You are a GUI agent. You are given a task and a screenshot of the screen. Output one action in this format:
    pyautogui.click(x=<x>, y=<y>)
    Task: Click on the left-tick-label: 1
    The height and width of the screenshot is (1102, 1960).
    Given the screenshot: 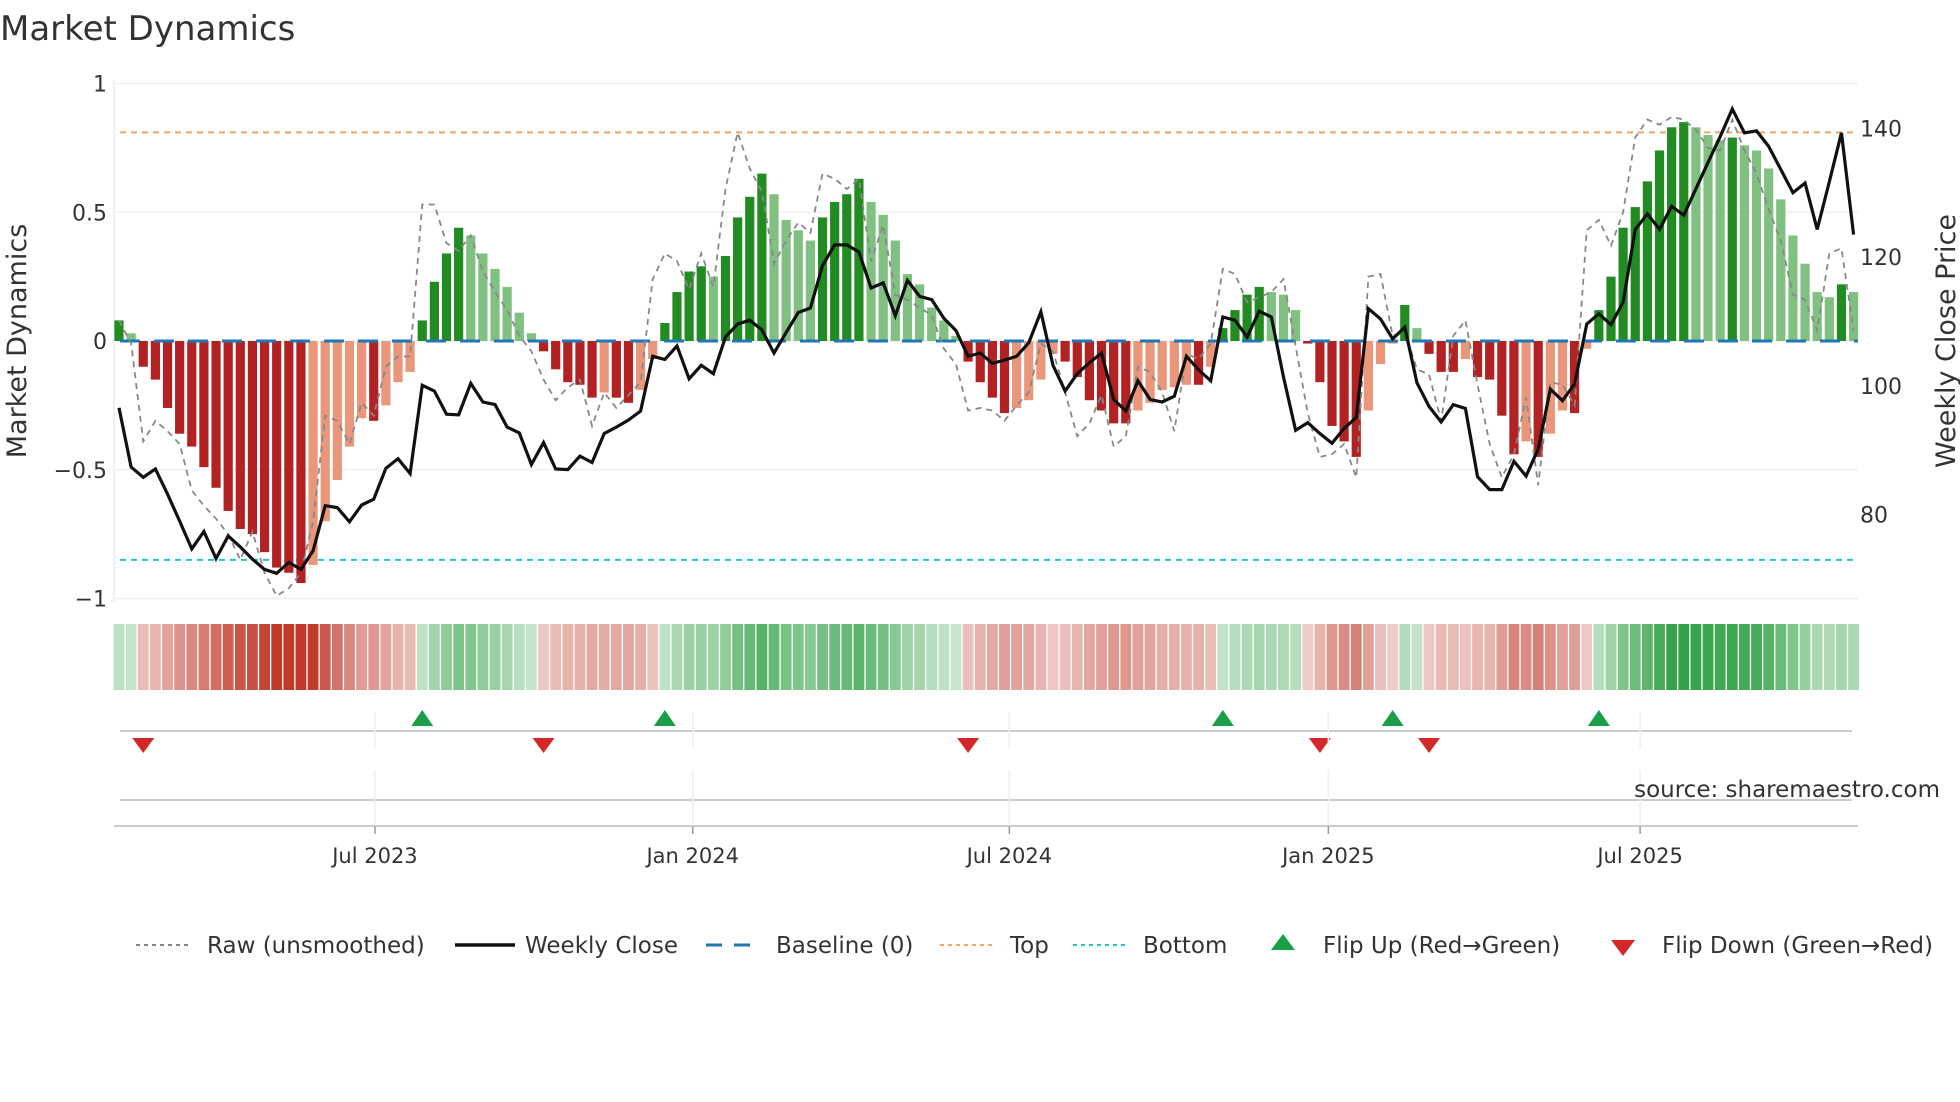 What is the action you would take?
    pyautogui.click(x=100, y=85)
    